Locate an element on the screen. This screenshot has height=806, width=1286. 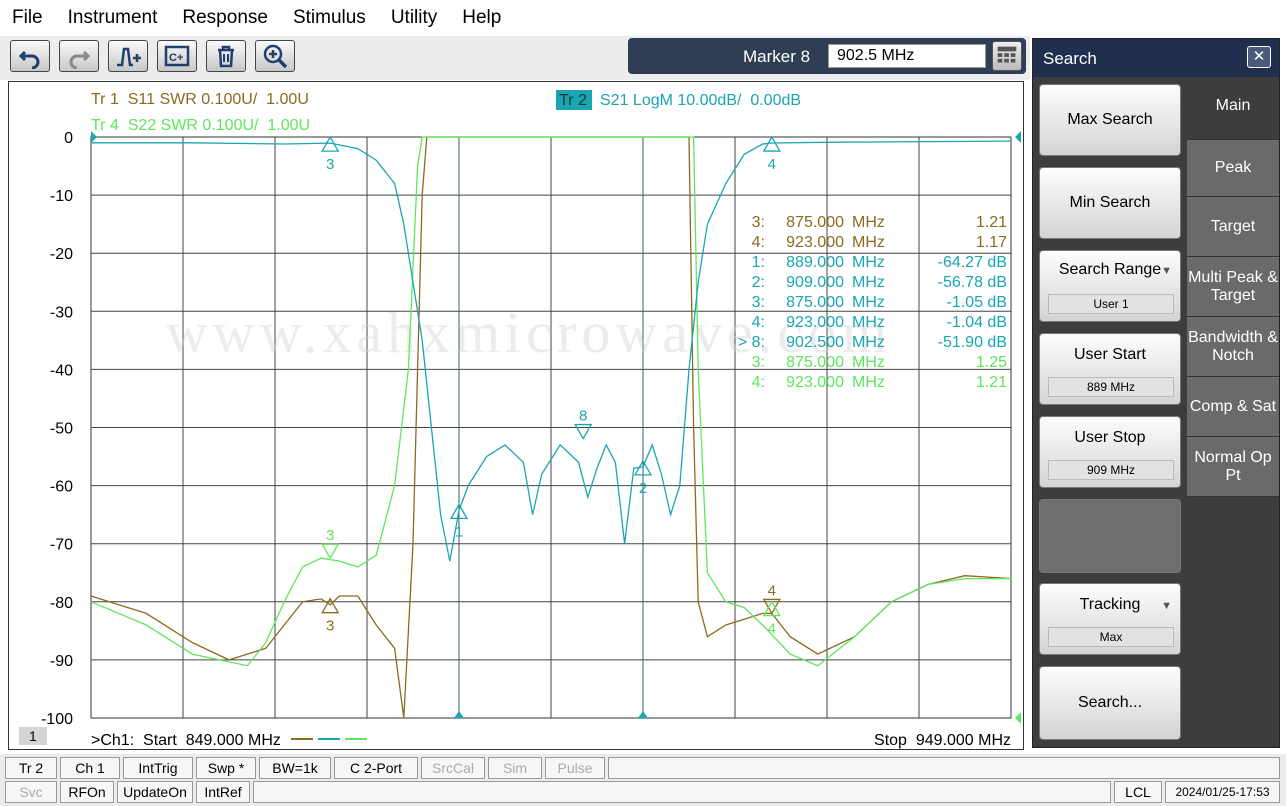
status-sim: Sim is located at coordinates (515, 768).